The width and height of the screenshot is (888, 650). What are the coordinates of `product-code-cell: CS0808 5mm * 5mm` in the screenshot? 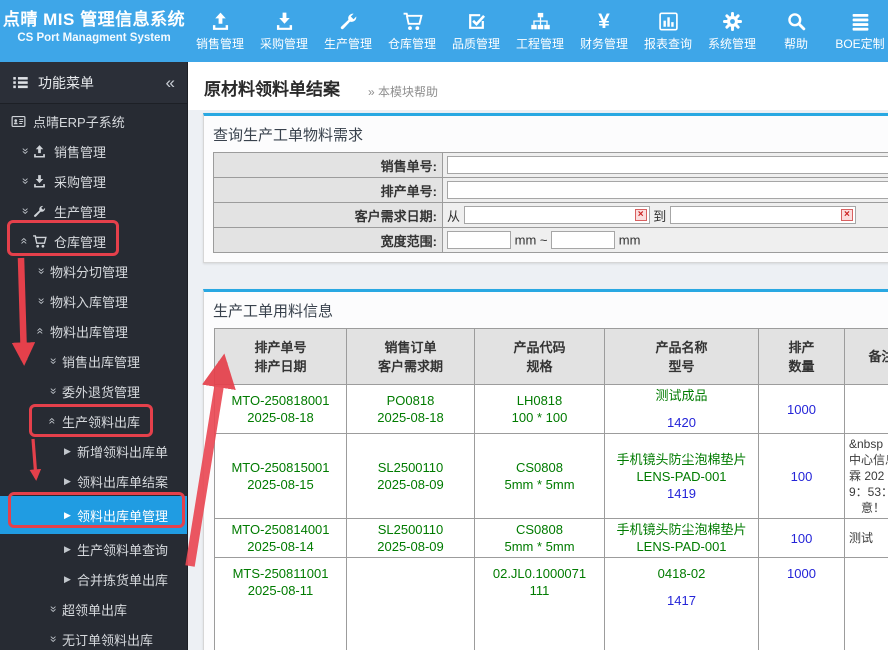 It's located at (539, 538).